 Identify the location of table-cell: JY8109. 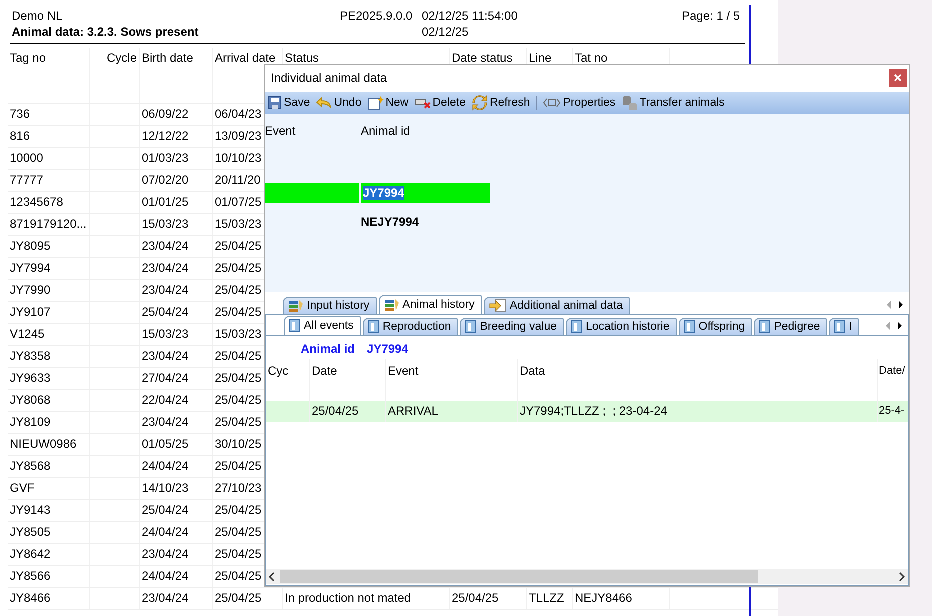
(30, 422).